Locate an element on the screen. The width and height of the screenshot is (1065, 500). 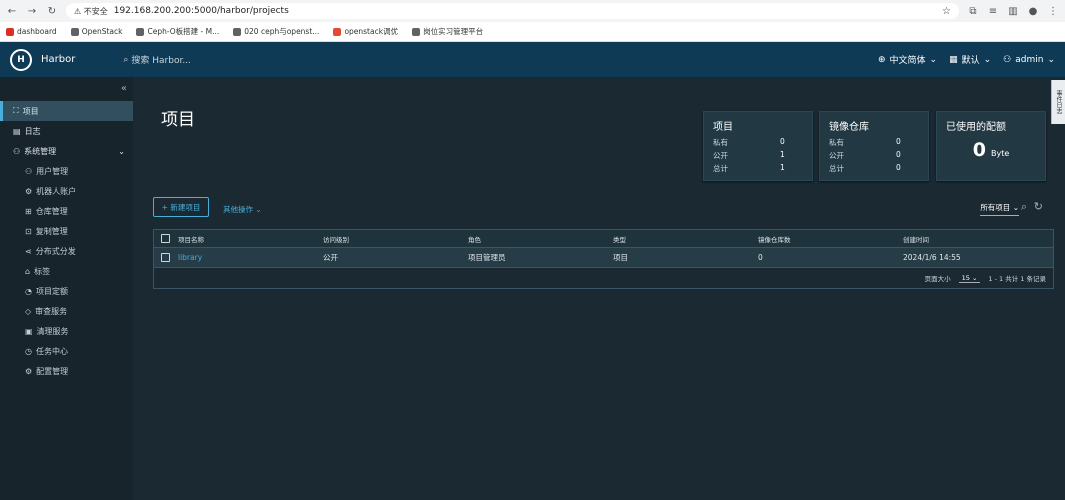
theme-label: 默认 is located at coordinates (970, 61).